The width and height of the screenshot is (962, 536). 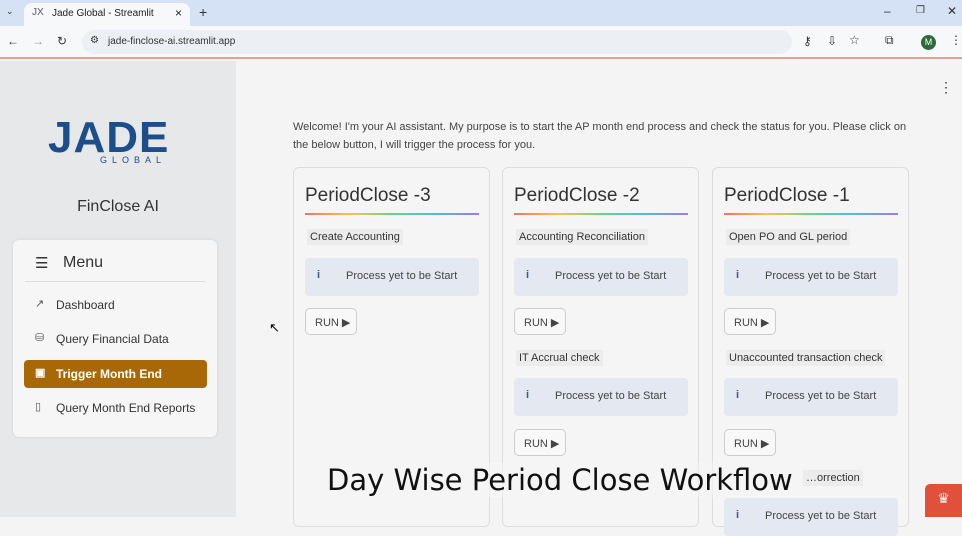 What do you see at coordinates (40, 338) in the screenshot?
I see `database-icon: ⛁` at bounding box center [40, 338].